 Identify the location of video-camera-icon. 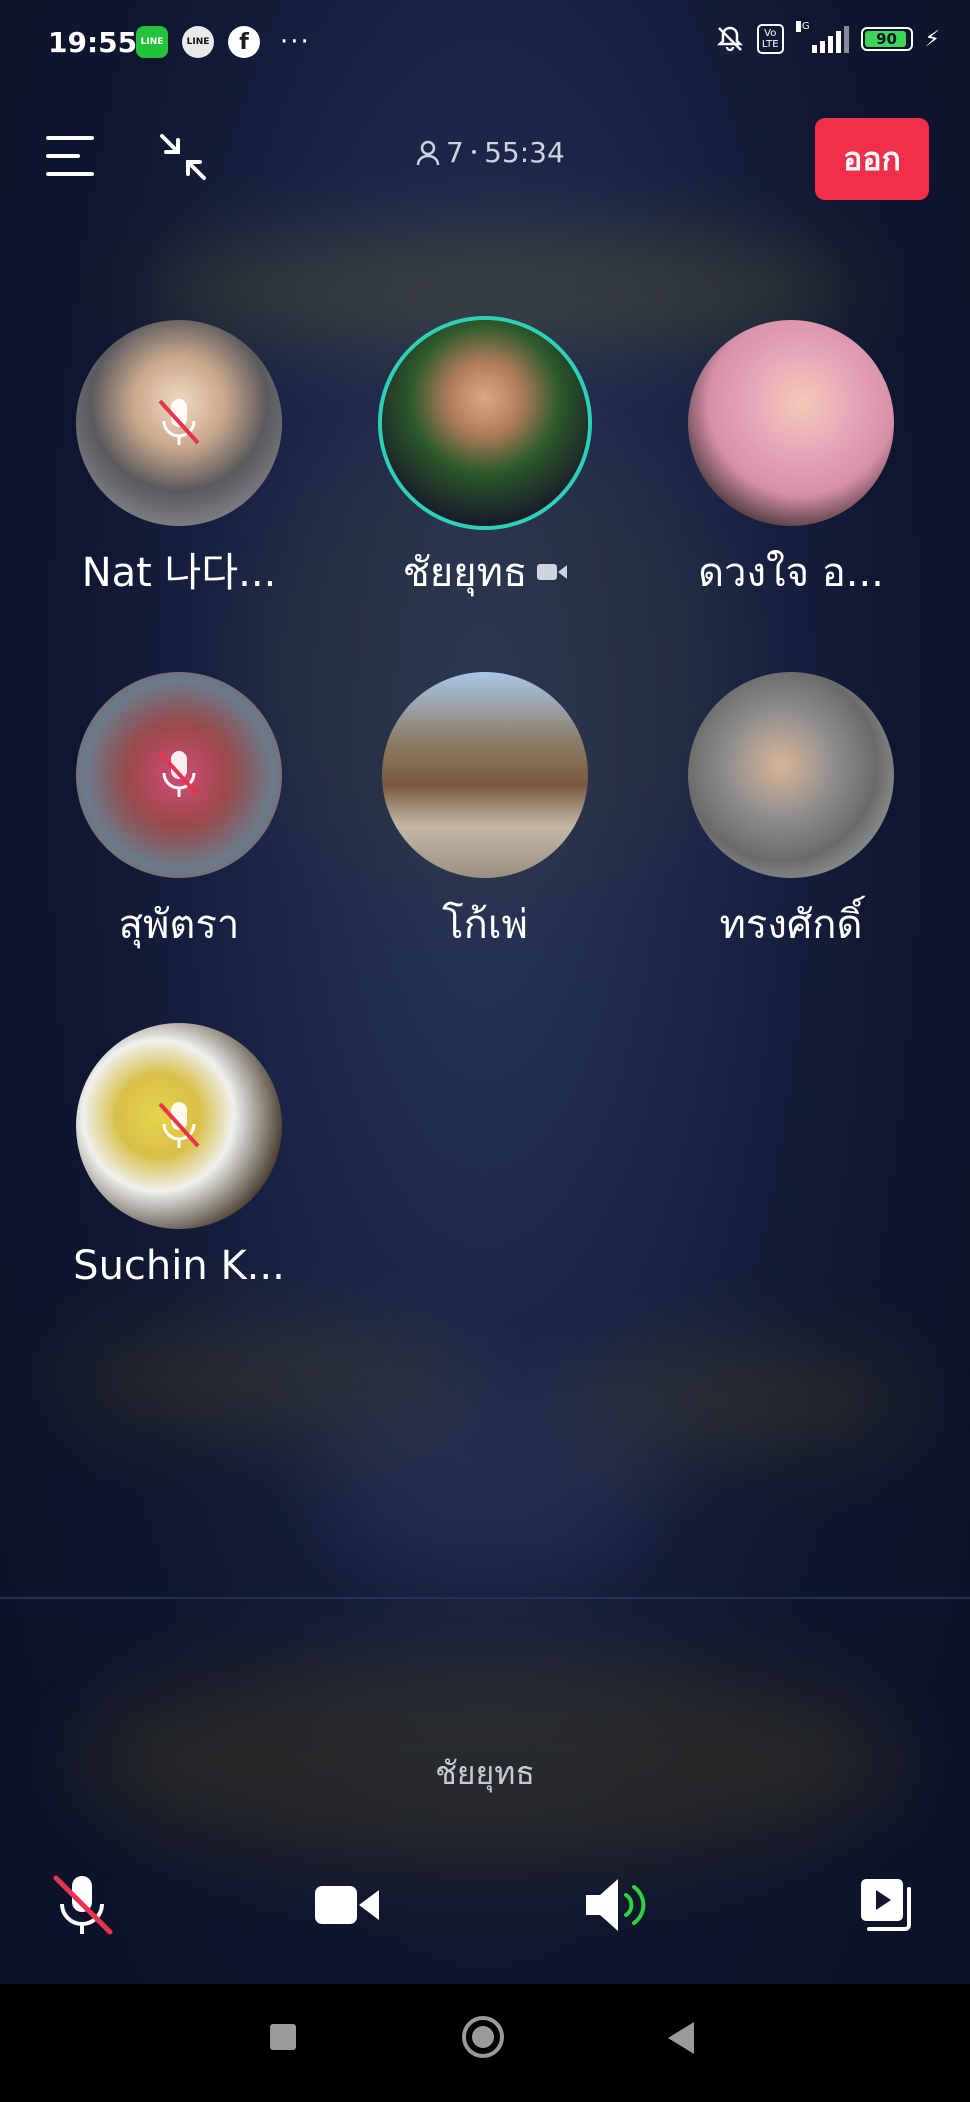
(347, 1905).